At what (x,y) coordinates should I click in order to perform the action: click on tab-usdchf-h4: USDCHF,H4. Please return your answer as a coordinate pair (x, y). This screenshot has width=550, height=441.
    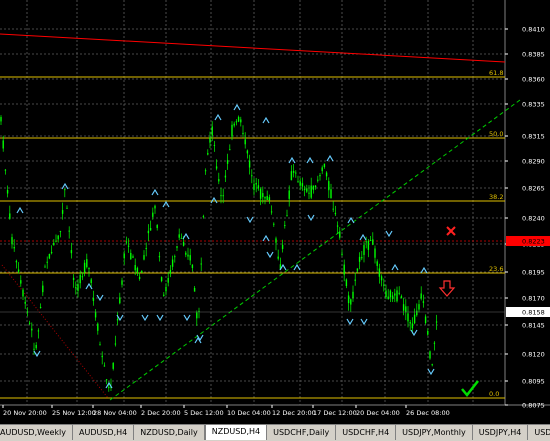
    Looking at the image, I should click on (366, 432).